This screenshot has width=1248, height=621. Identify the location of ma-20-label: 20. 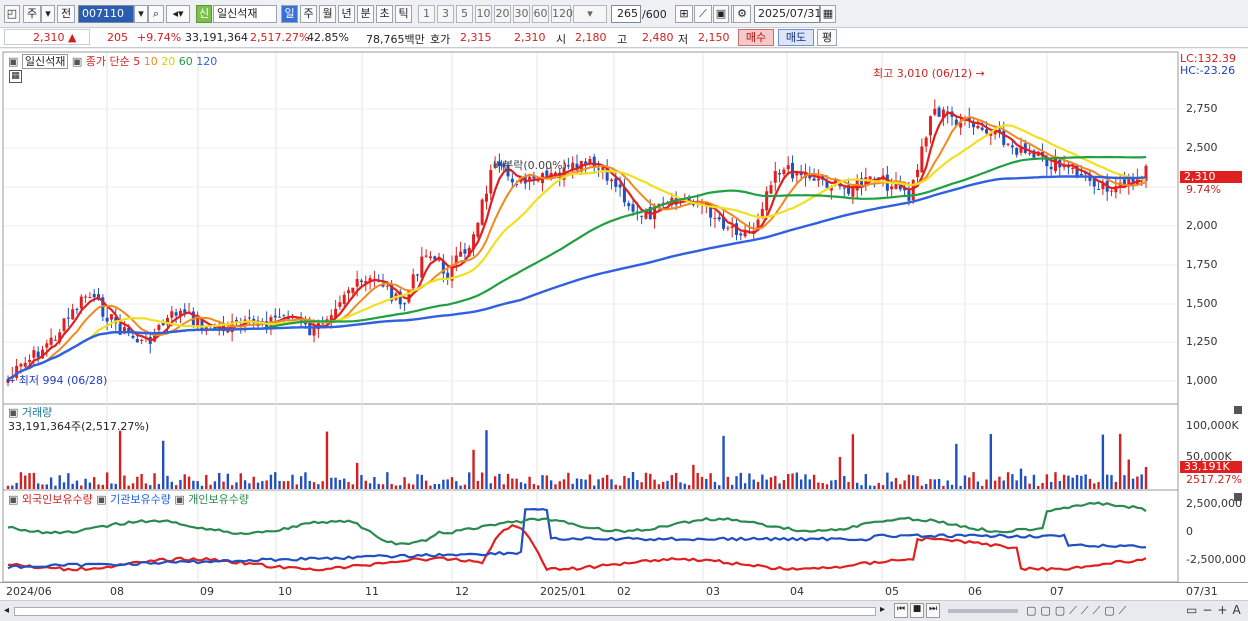
(168, 61).